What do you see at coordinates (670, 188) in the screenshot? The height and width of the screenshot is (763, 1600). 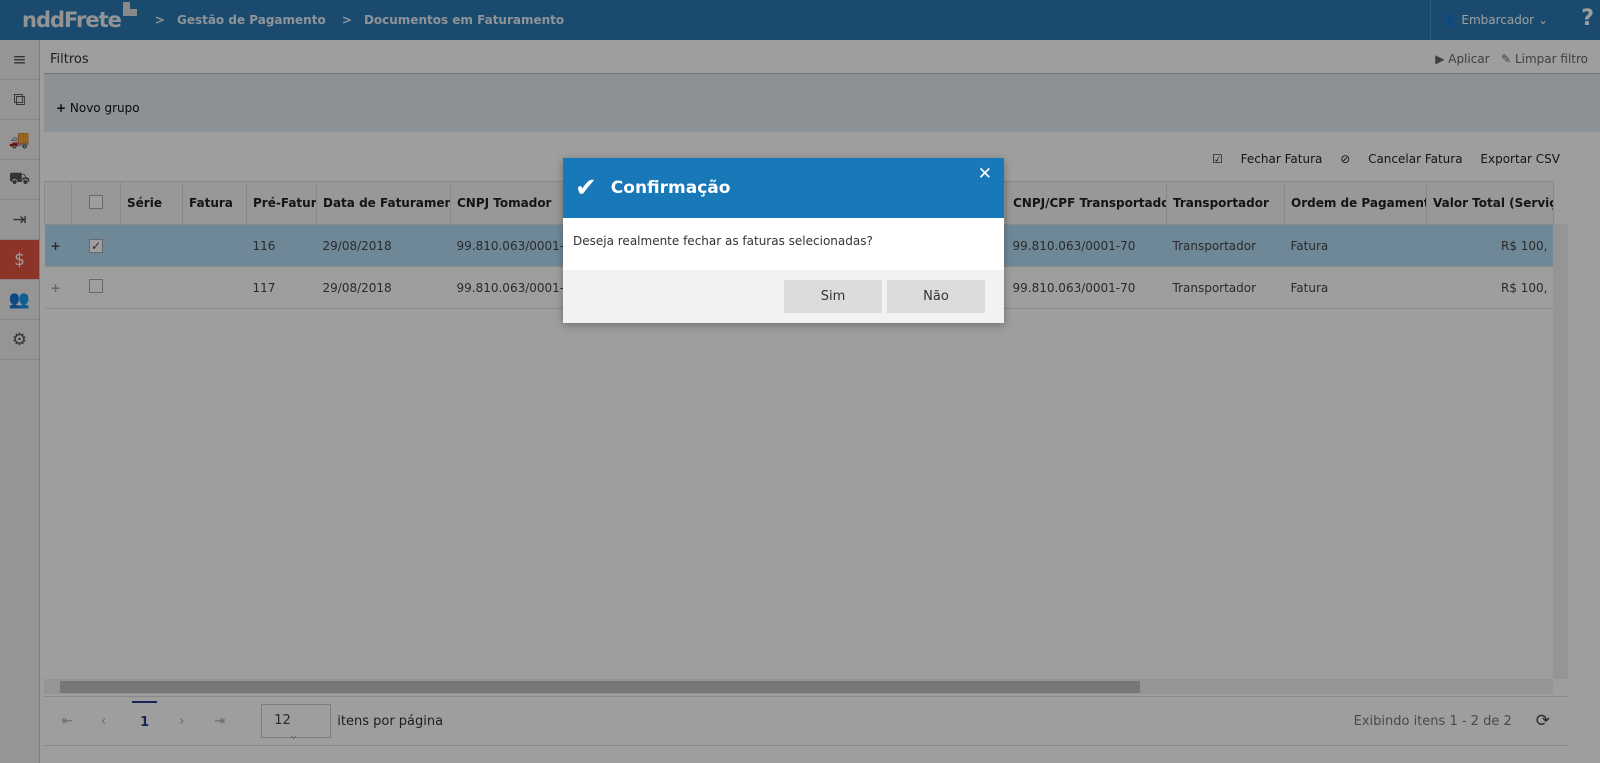 I see `dialog-title: Confirmação` at bounding box center [670, 188].